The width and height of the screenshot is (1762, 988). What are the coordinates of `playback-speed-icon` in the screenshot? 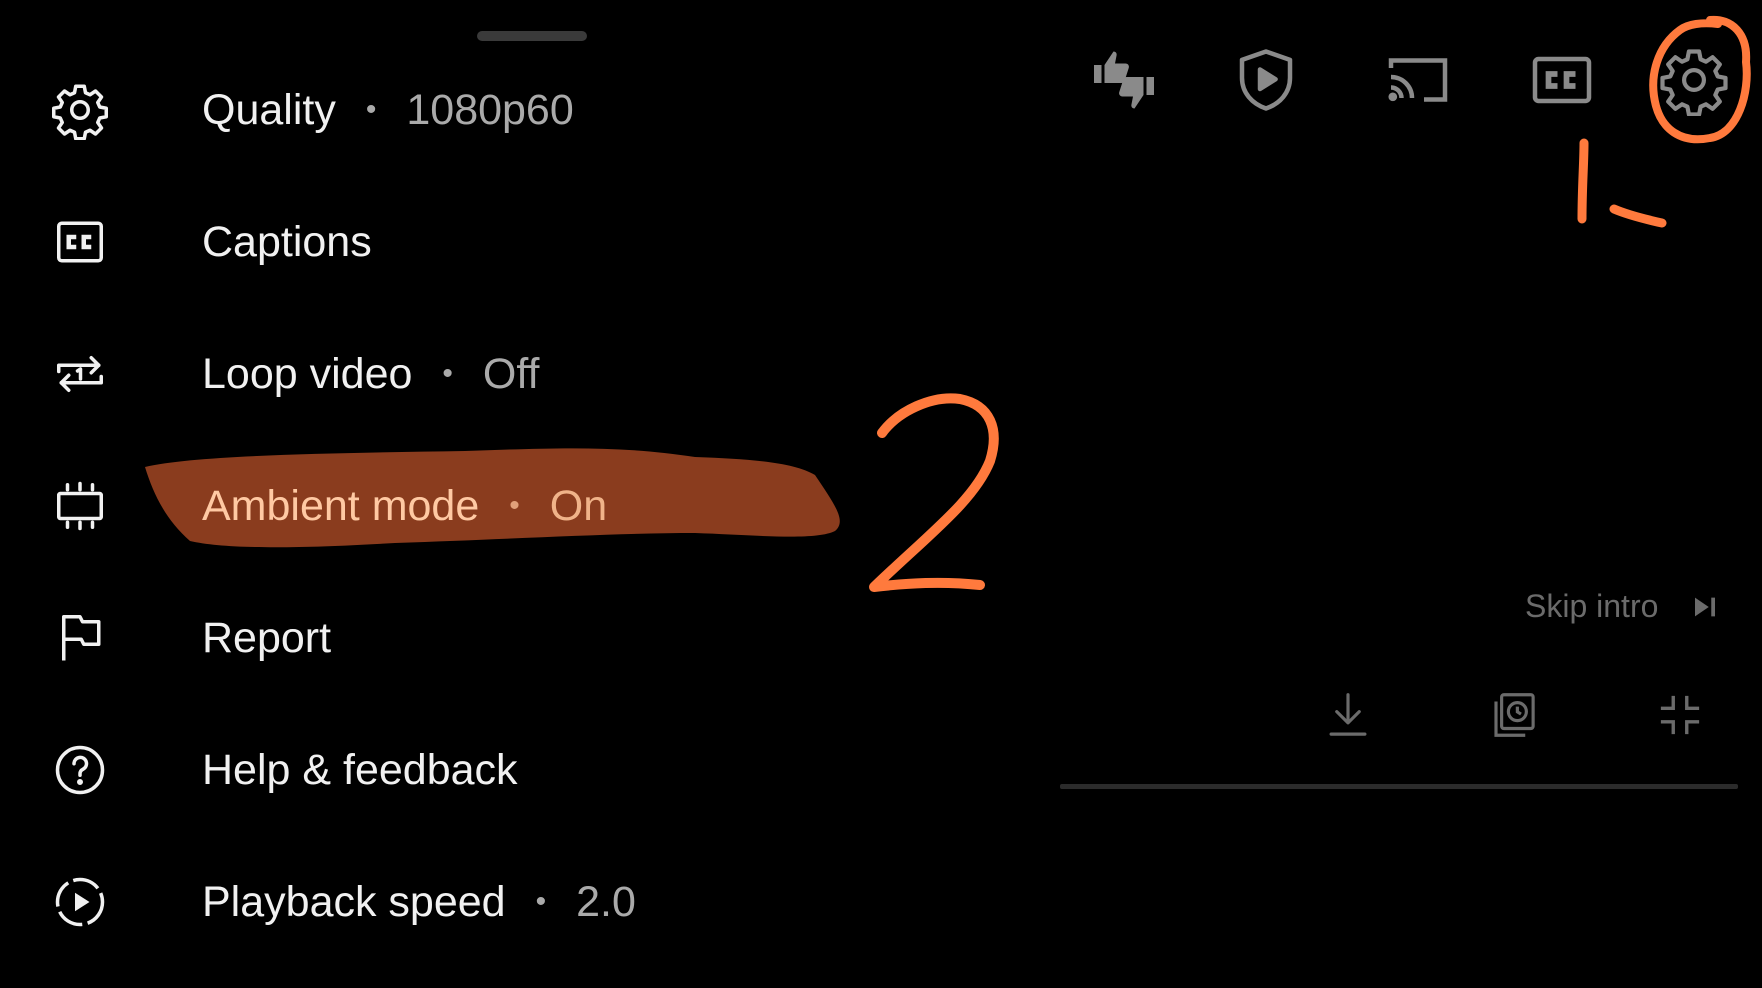 It's located at (80, 902).